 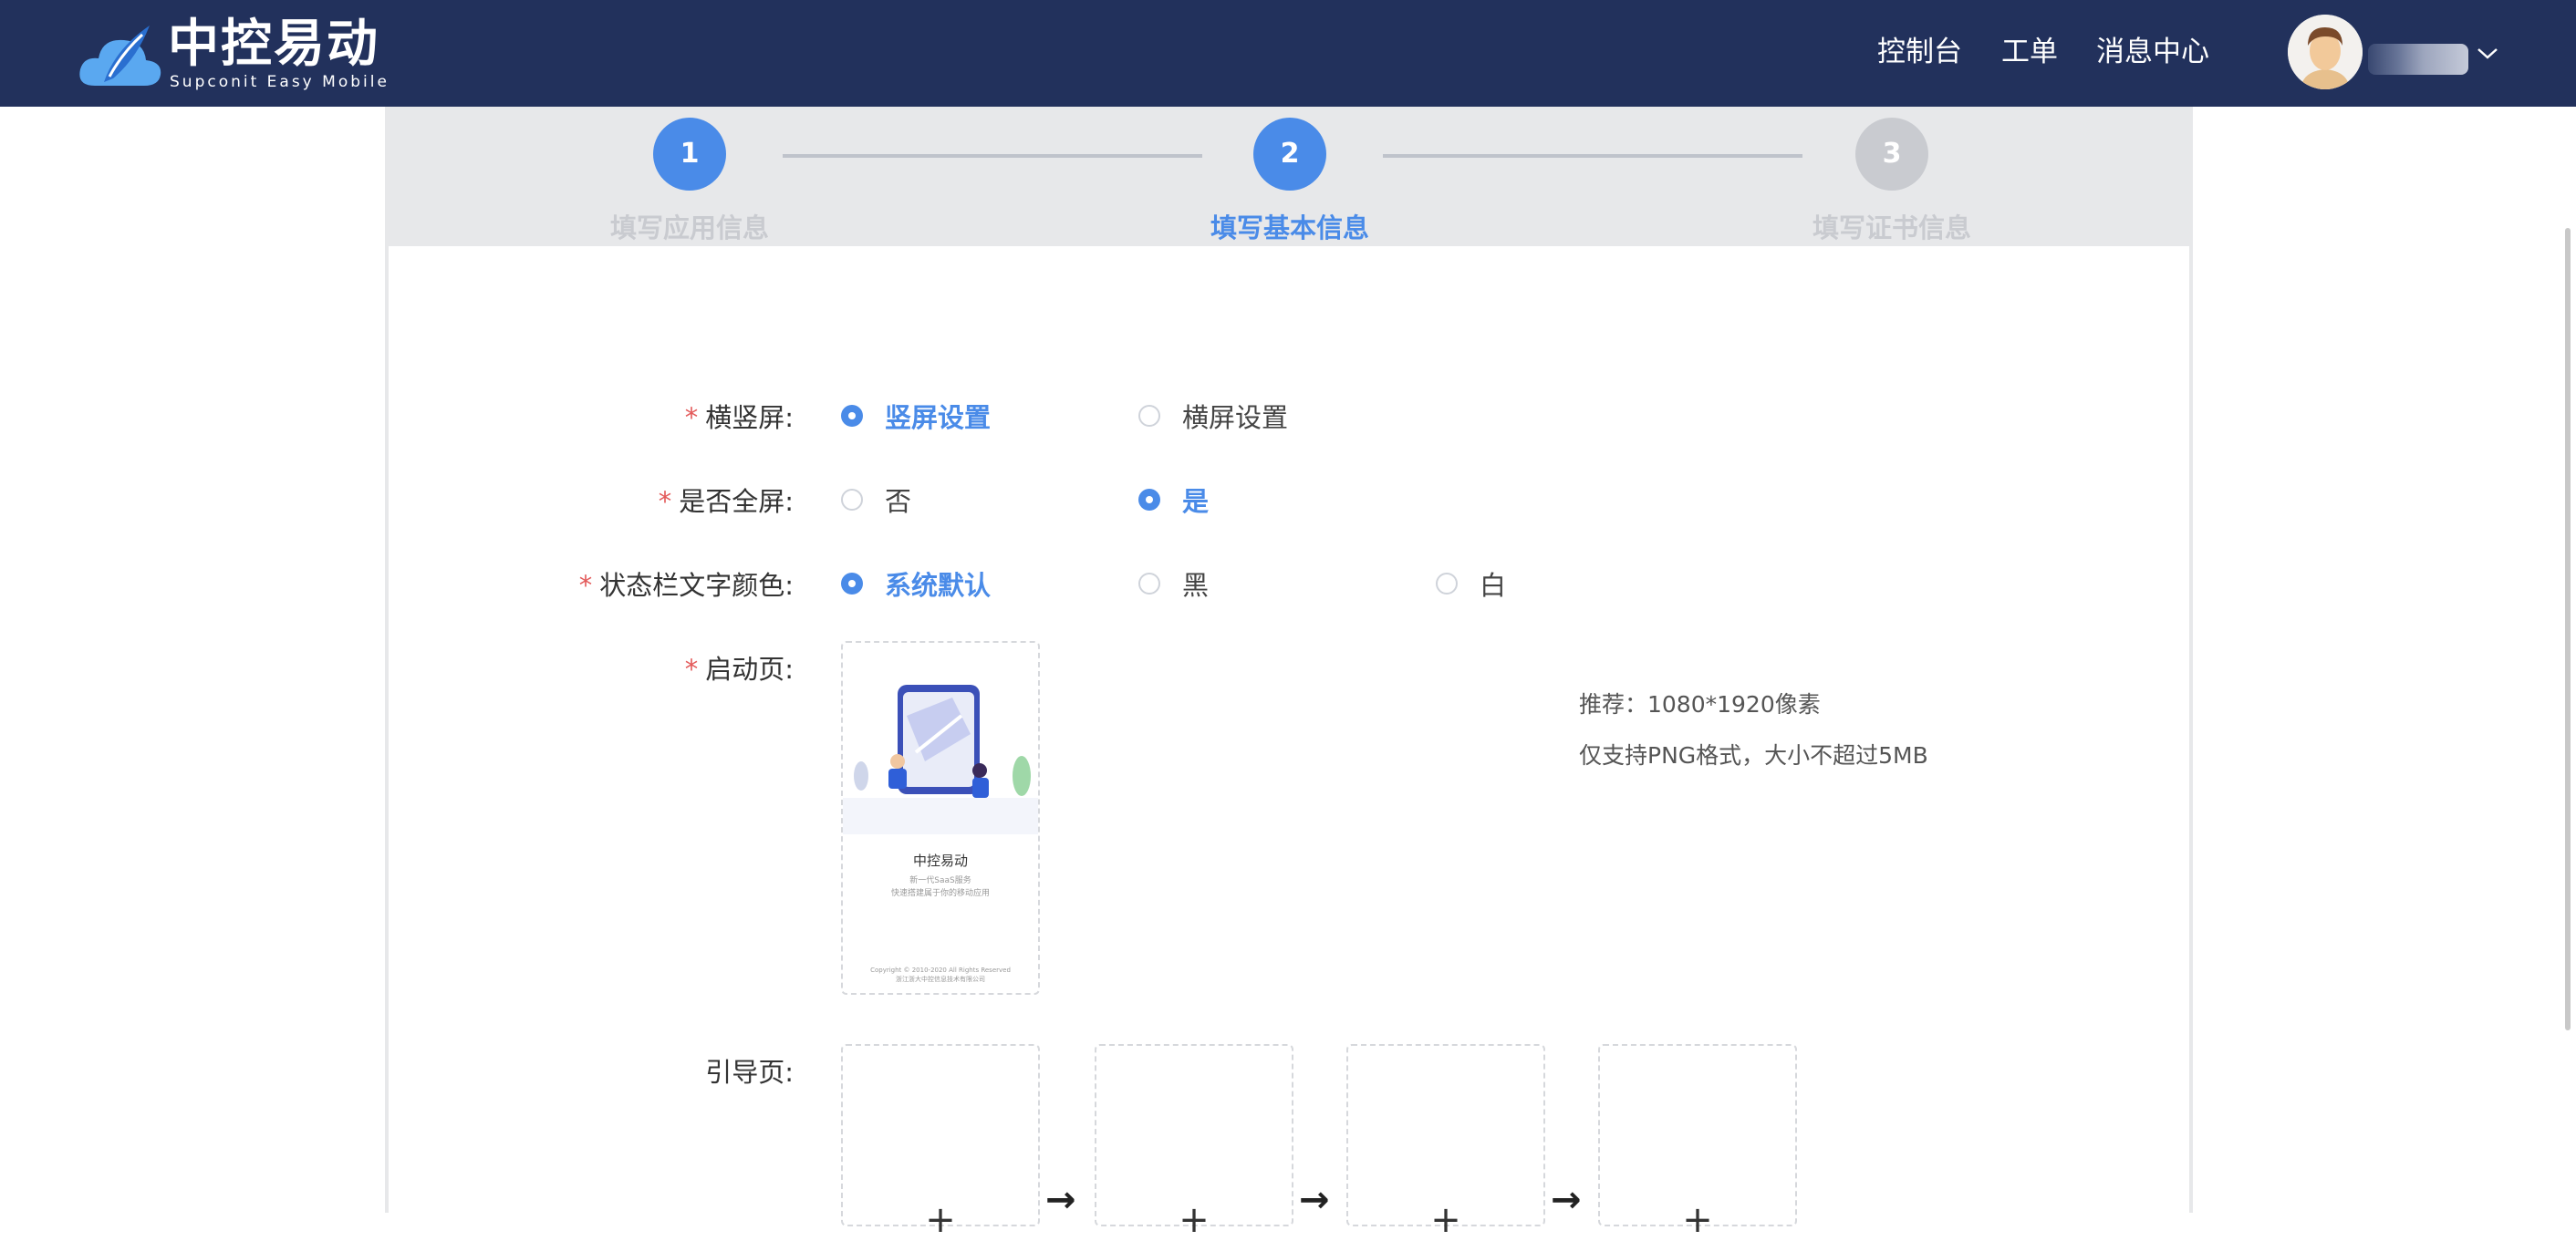 I want to click on step-1-circle: 1, so click(x=689, y=154).